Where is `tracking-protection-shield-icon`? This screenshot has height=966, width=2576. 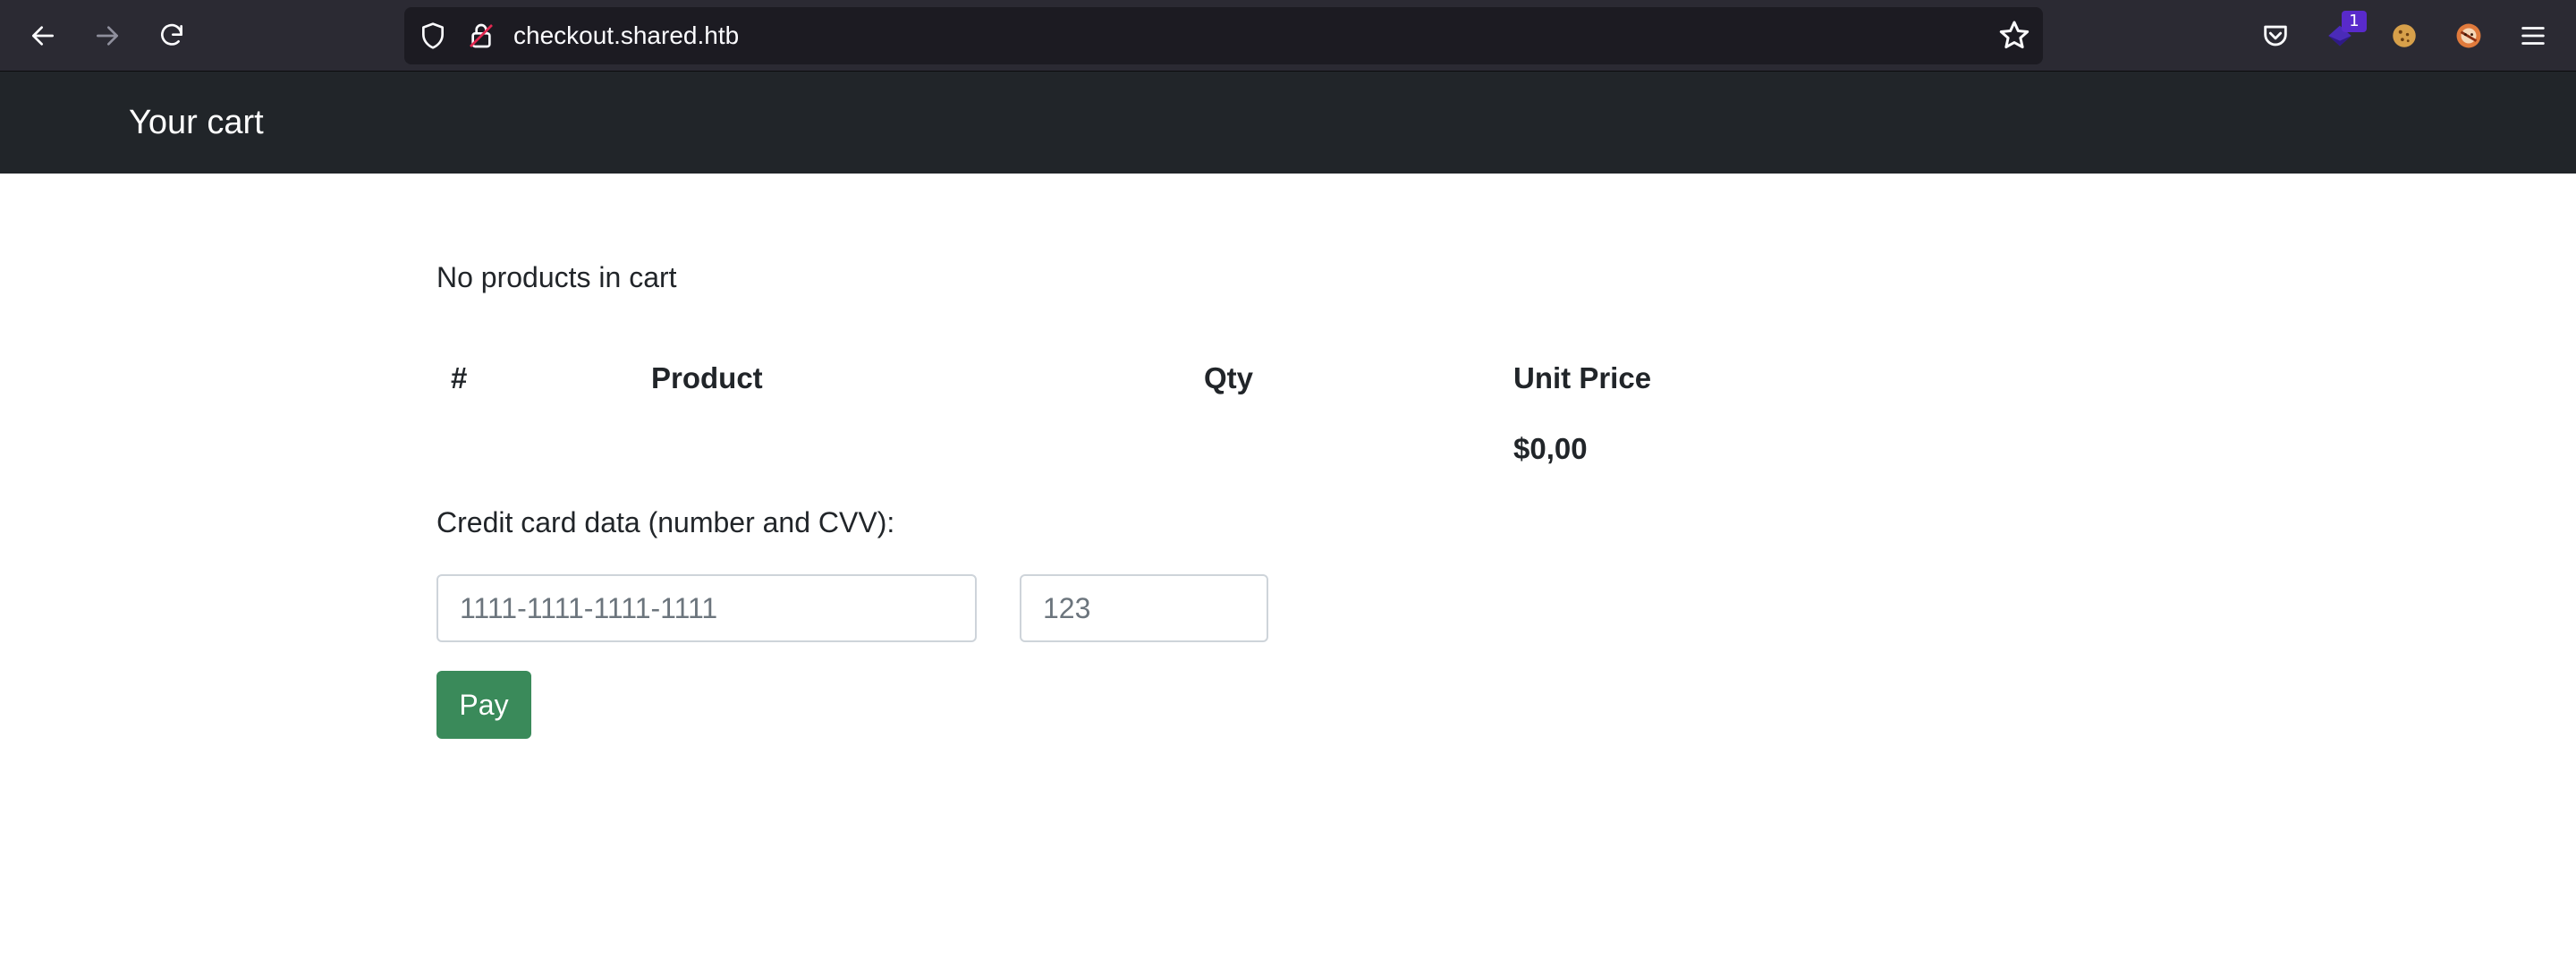
tracking-protection-shield-icon is located at coordinates (433, 35).